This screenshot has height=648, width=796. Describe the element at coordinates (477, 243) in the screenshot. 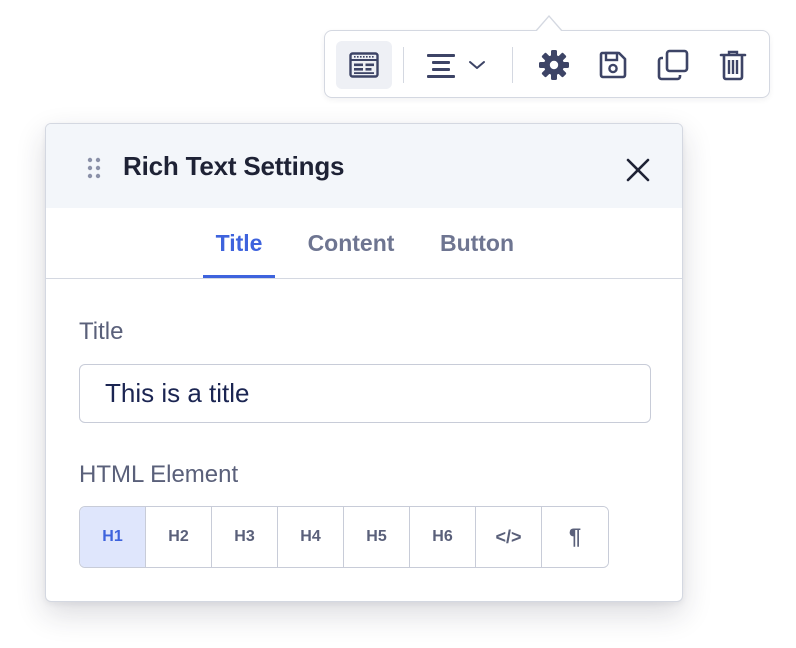

I see `tab-button: Button` at that location.